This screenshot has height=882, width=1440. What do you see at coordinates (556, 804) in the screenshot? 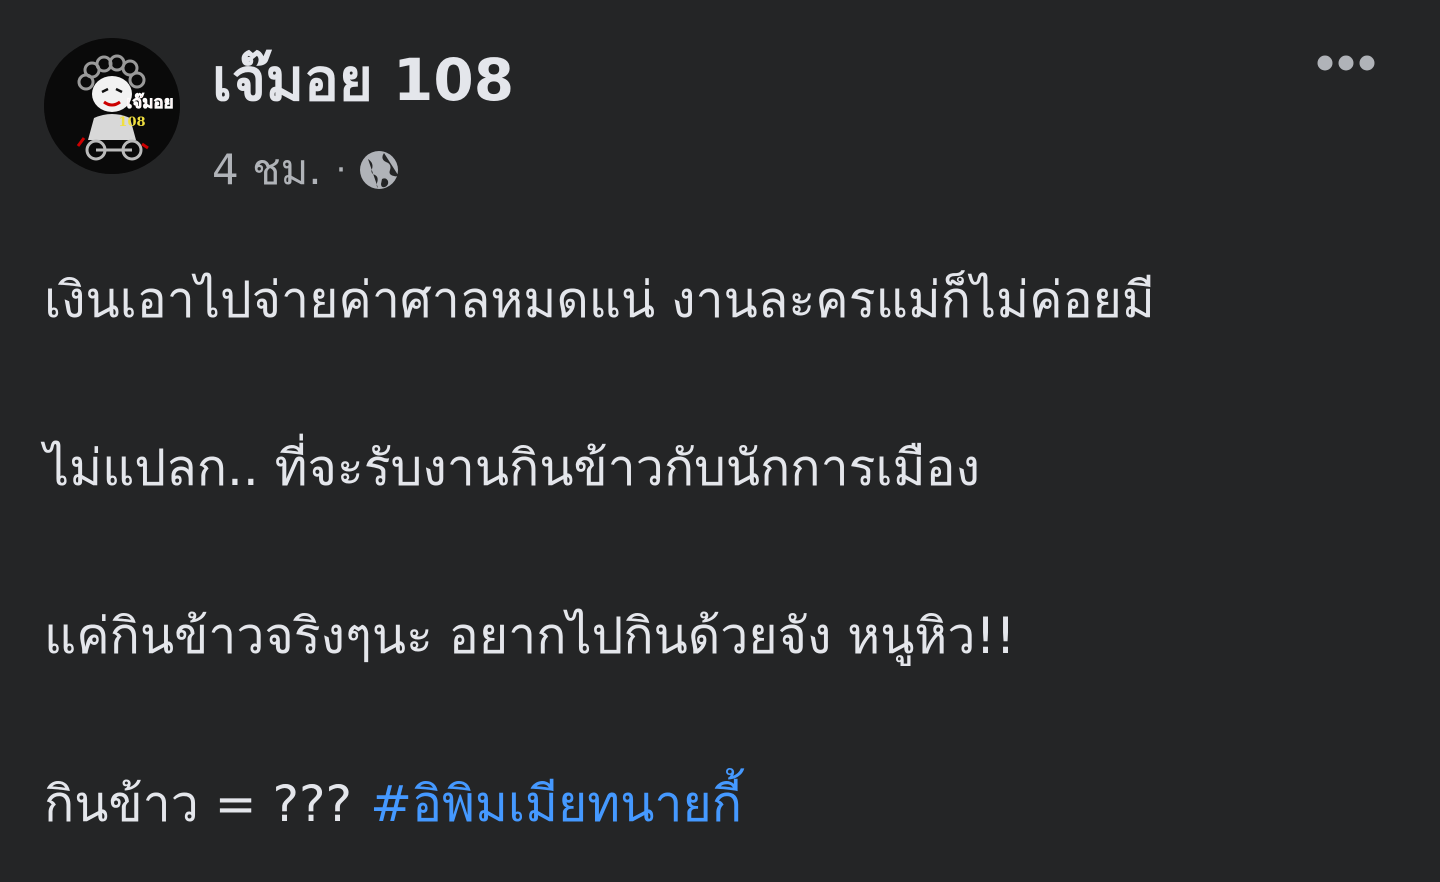
I see `hashtag-link: #อิพิมเมียทนายกี้` at bounding box center [556, 804].